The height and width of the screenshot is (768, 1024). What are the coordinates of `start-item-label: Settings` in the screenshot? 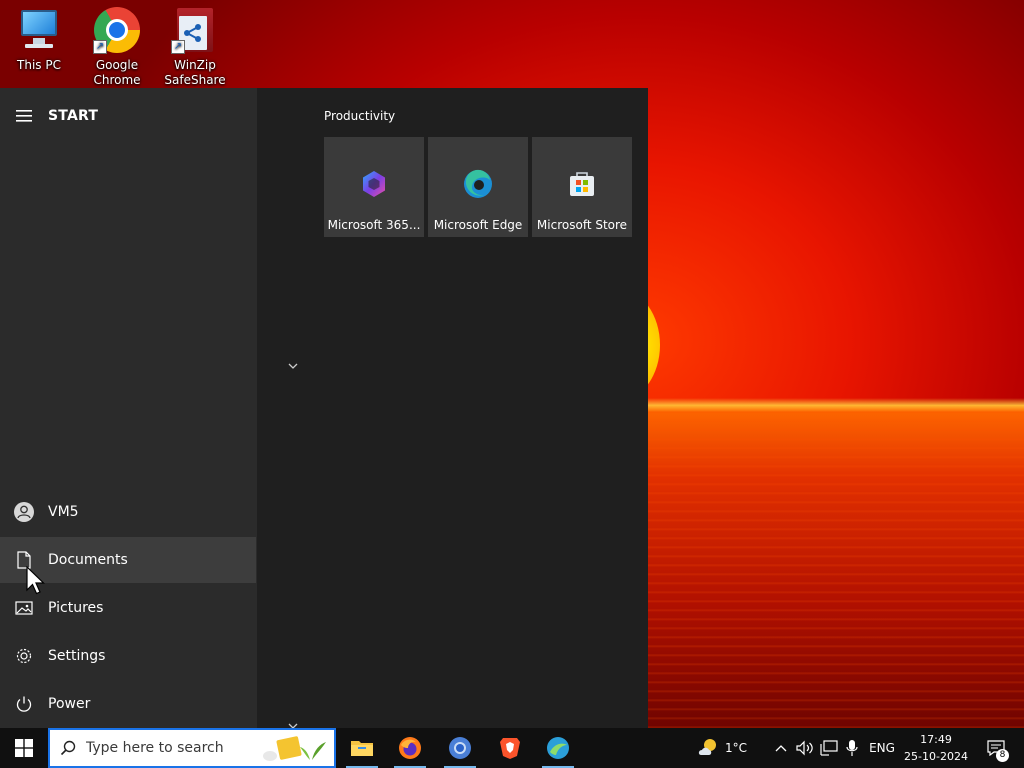 It's located at (77, 656).